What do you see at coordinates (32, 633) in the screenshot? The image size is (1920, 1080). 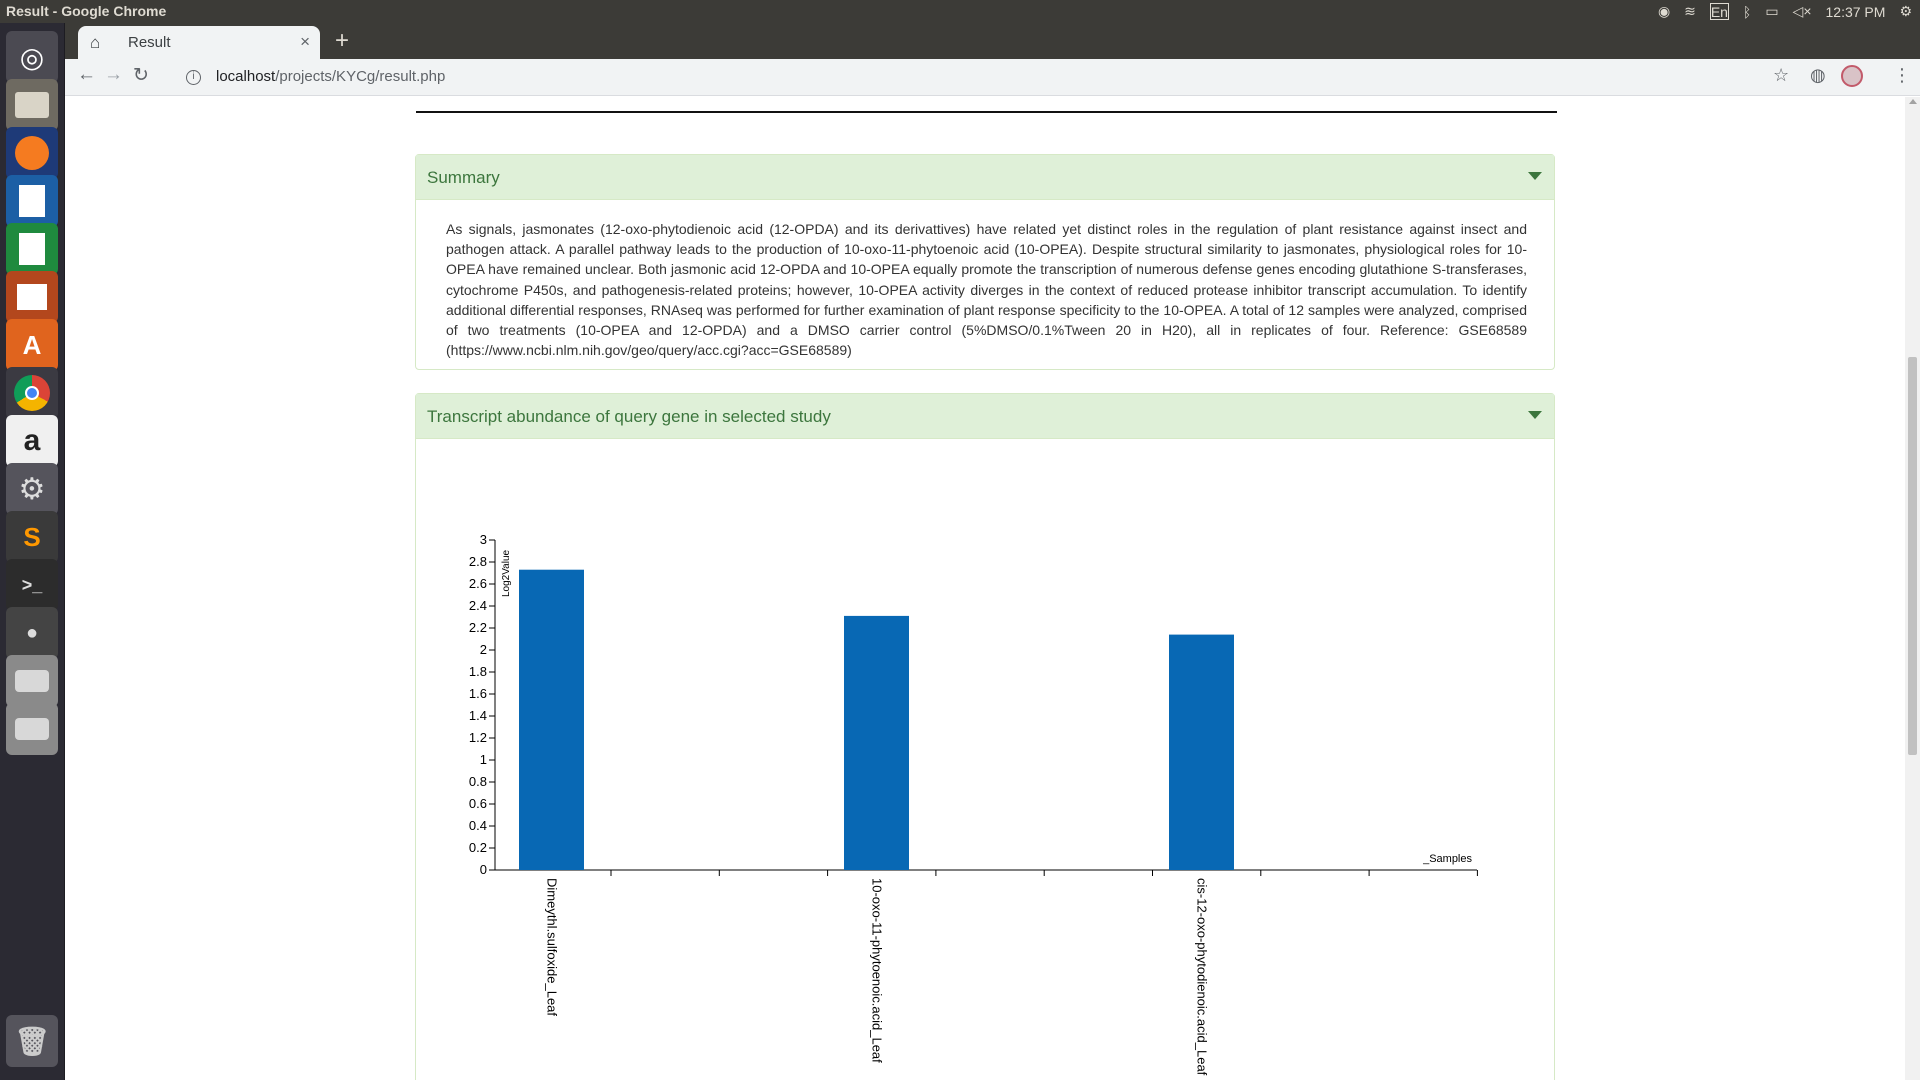 I see `screen-recorder-icon: ●` at bounding box center [32, 633].